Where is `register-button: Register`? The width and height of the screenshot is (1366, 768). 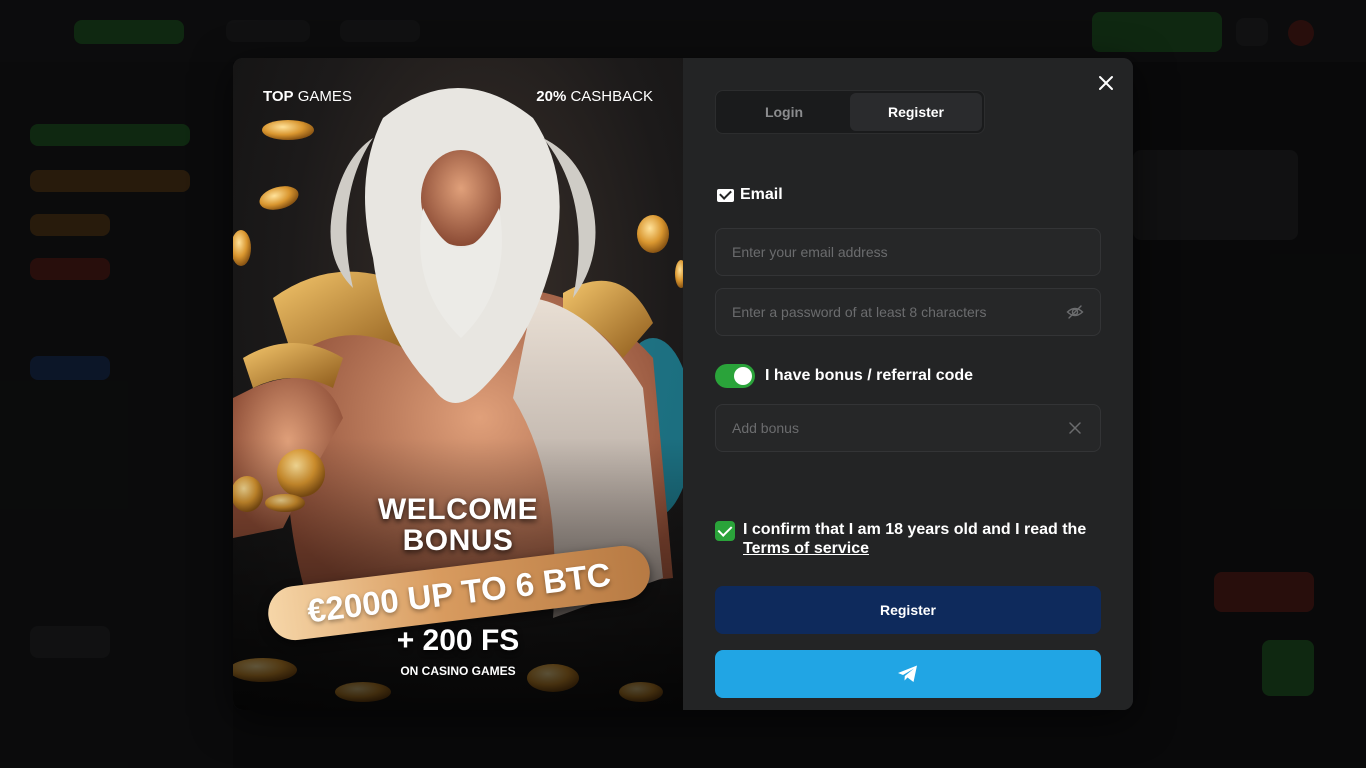
register-button: Register is located at coordinates (908, 610).